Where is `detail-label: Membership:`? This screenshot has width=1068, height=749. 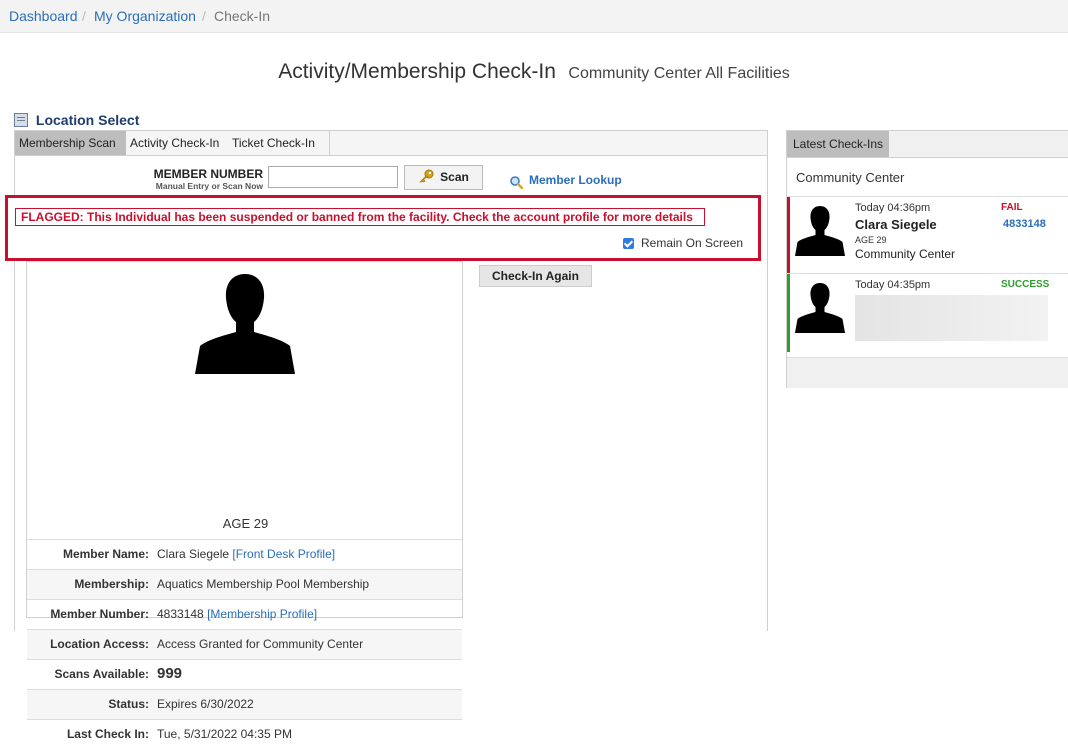 detail-label: Membership: is located at coordinates (111, 584).